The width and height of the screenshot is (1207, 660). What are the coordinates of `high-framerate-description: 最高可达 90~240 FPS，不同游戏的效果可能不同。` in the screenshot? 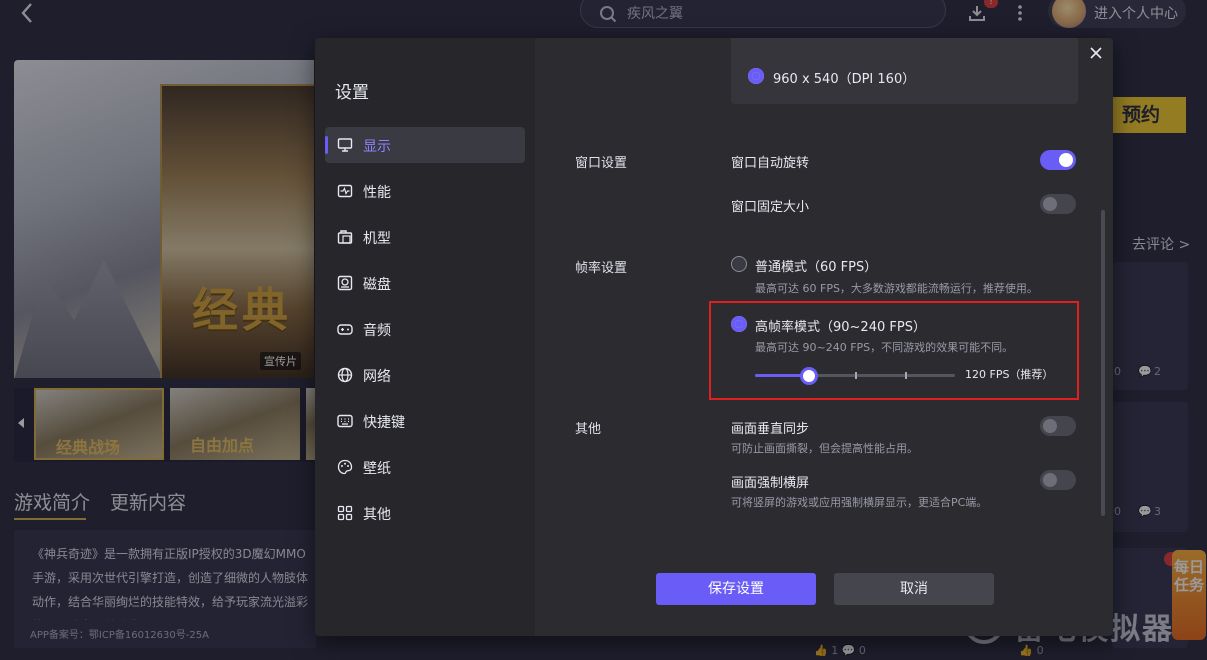 It's located at (884, 347).